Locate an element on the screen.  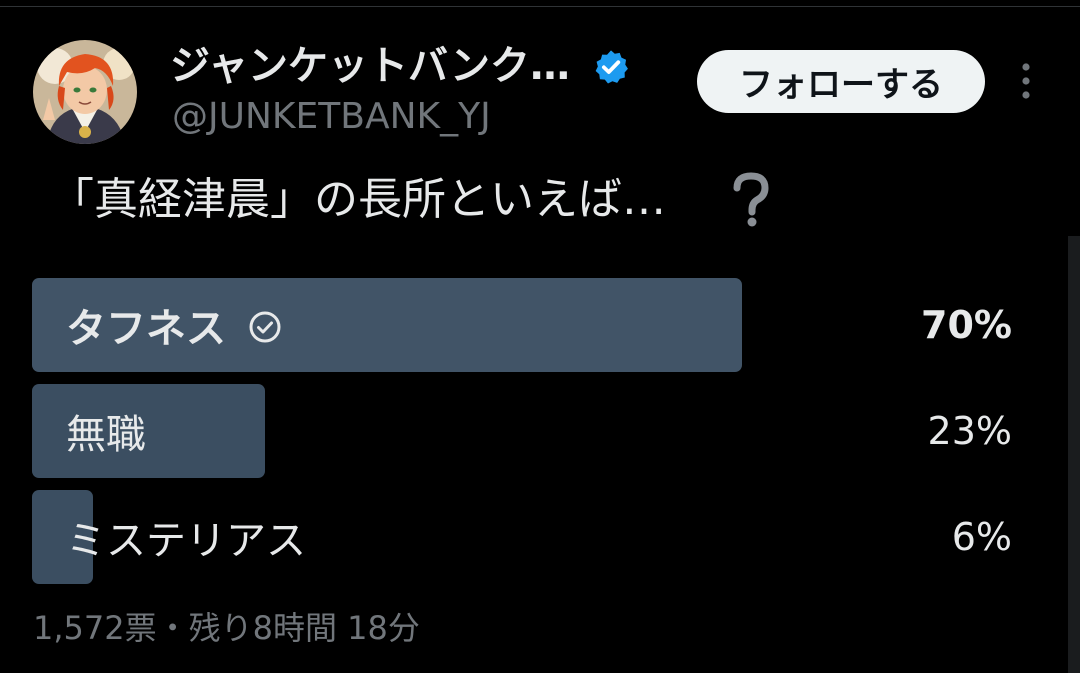
poll-option-label: タフネス is located at coordinates (146, 329).